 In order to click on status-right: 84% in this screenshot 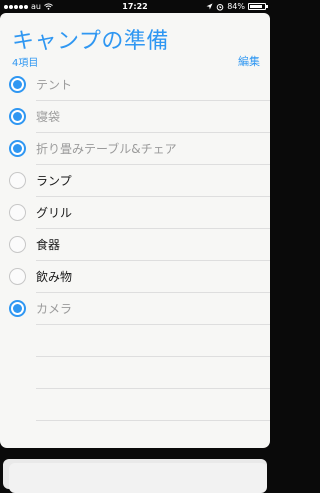, I will do `click(237, 6)`.